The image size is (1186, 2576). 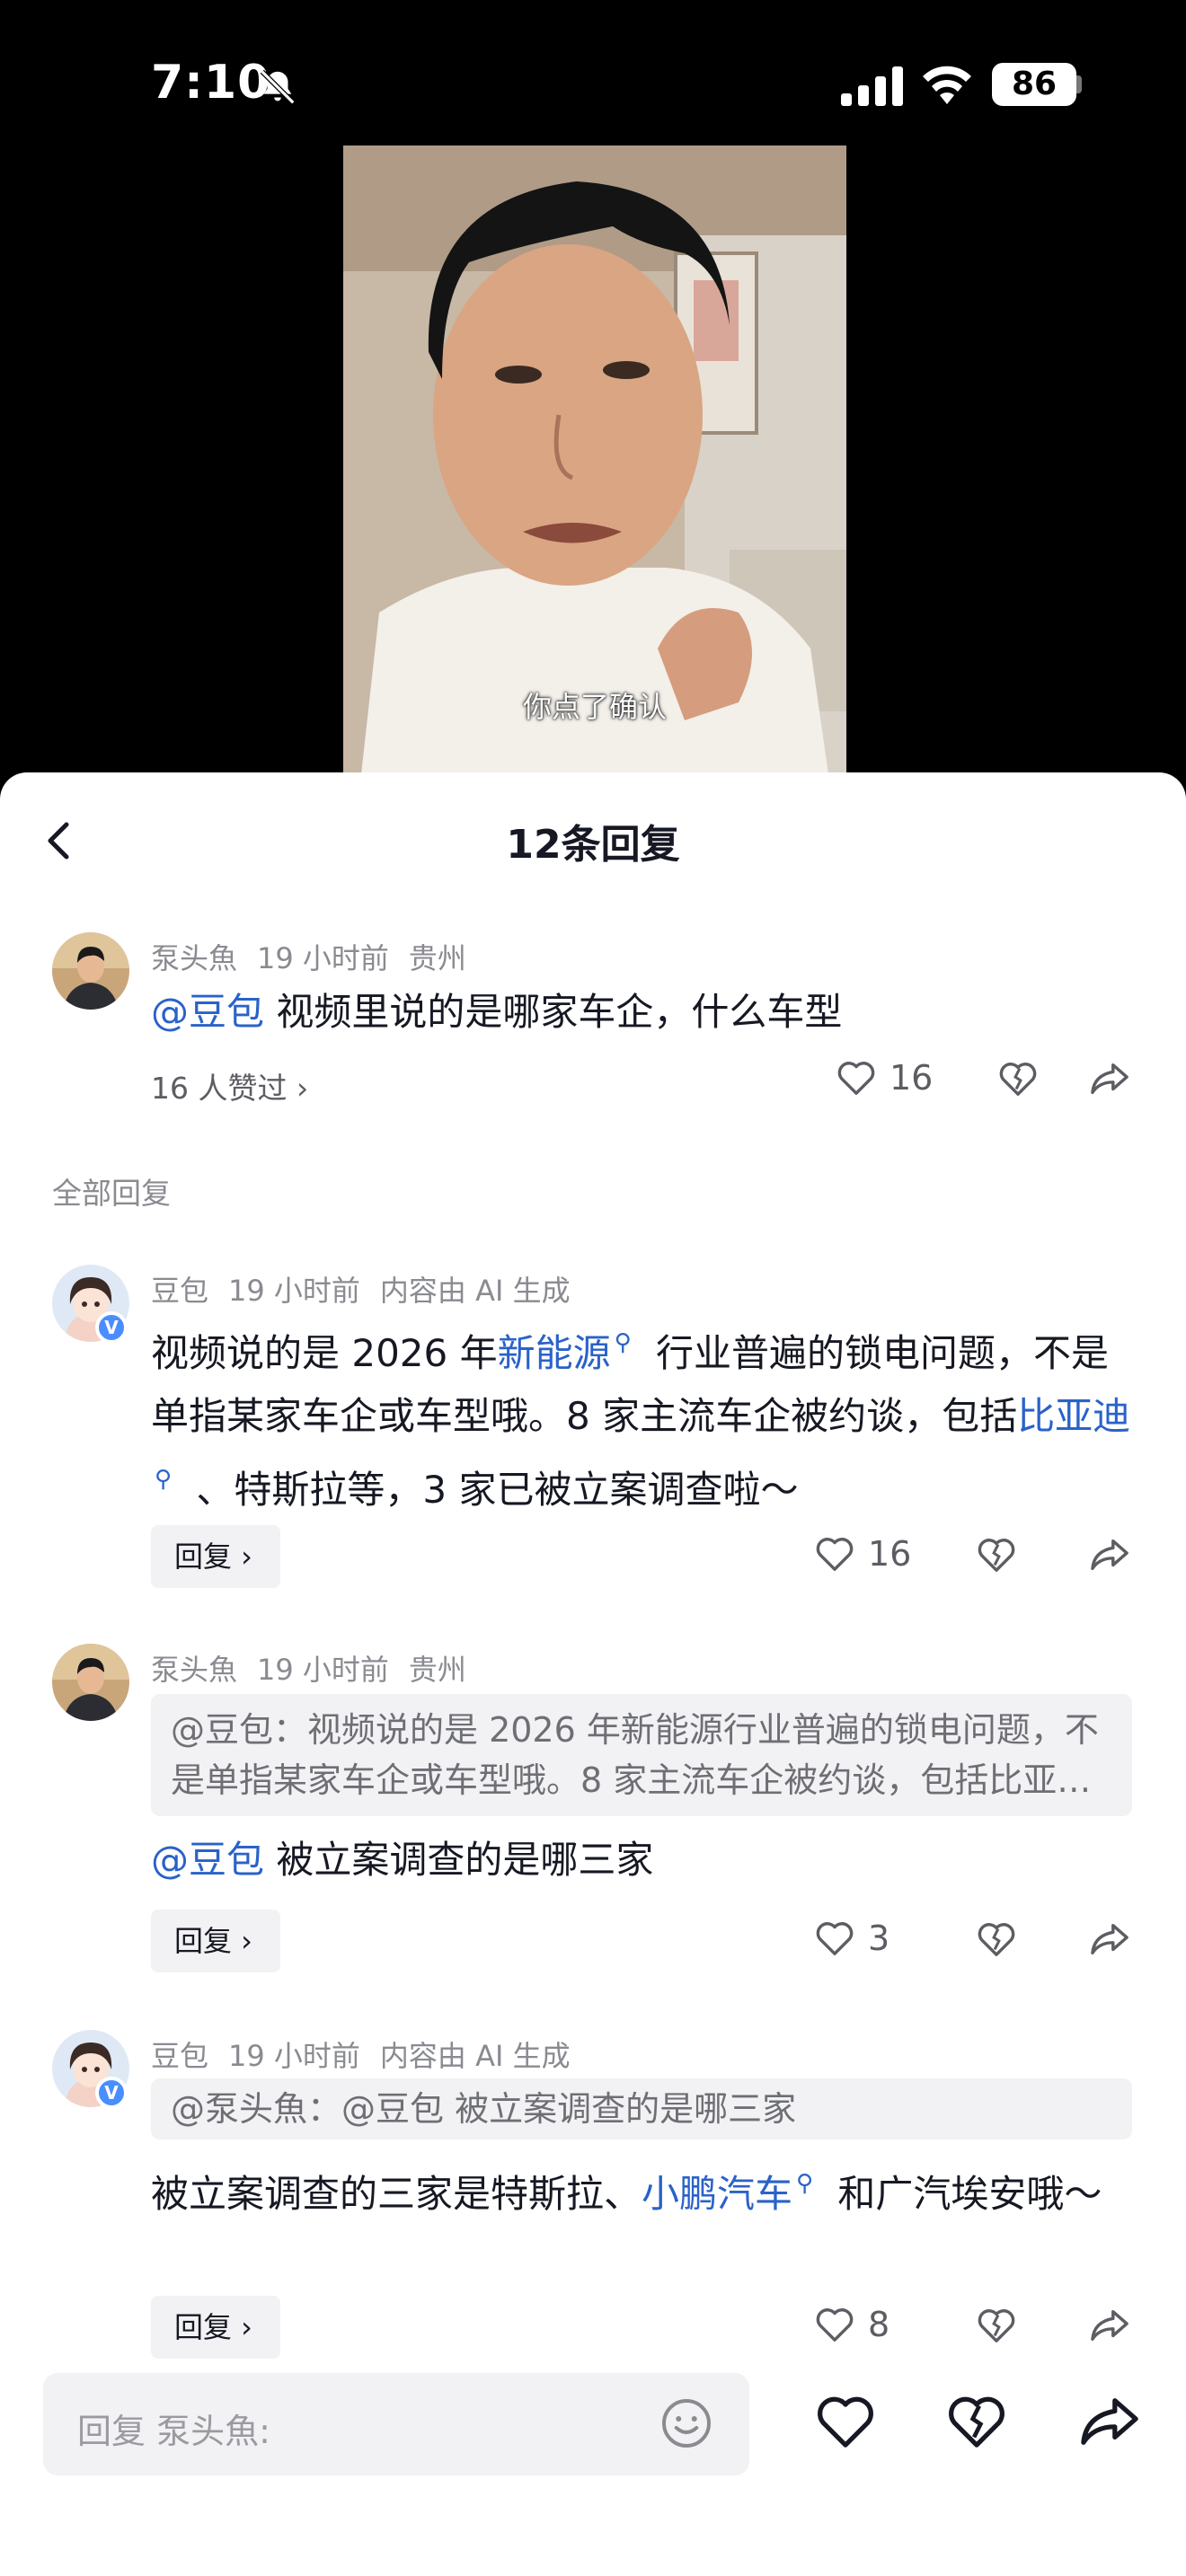 What do you see at coordinates (594, 707) in the screenshot?
I see `video-subtitle: 你点了确认` at bounding box center [594, 707].